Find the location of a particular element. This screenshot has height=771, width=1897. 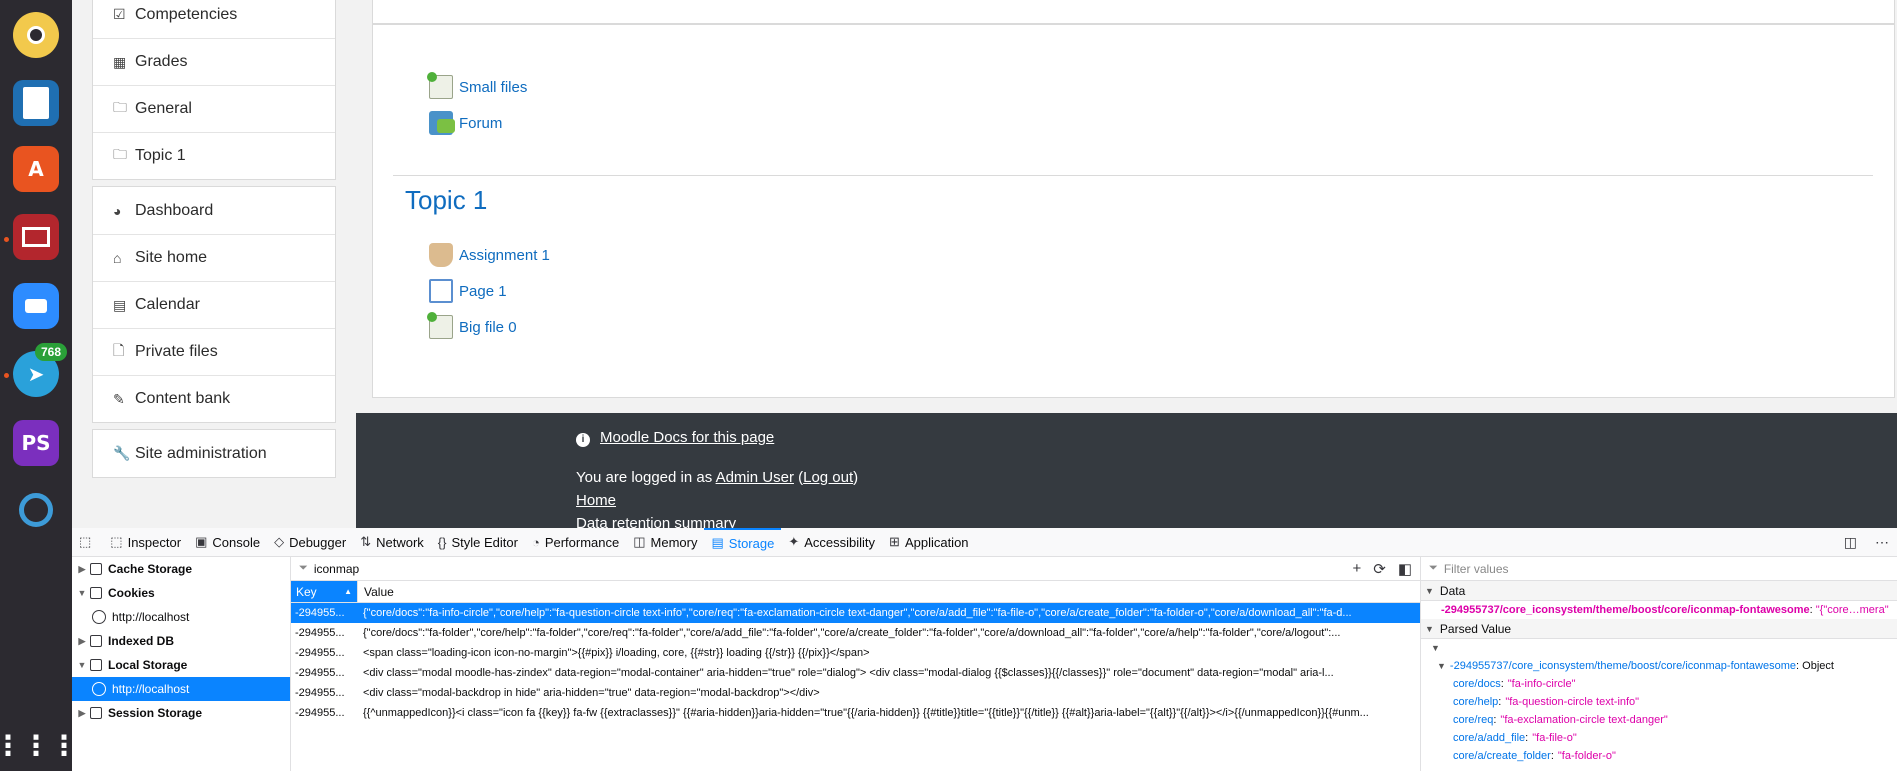

data-retention-line: Data retention summary is located at coordinates (656, 521).